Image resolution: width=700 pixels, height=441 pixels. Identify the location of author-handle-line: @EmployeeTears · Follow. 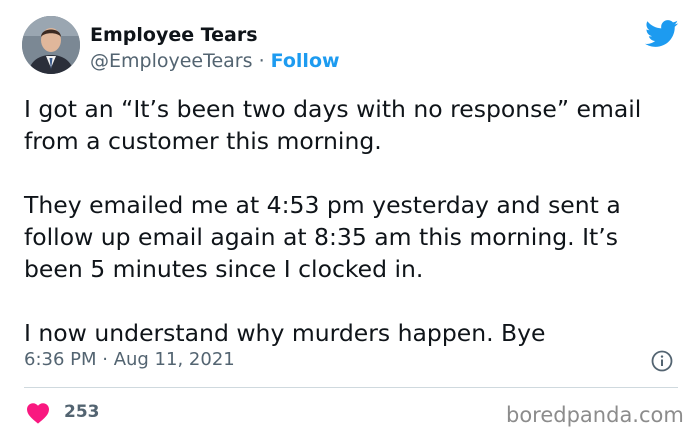
(215, 61).